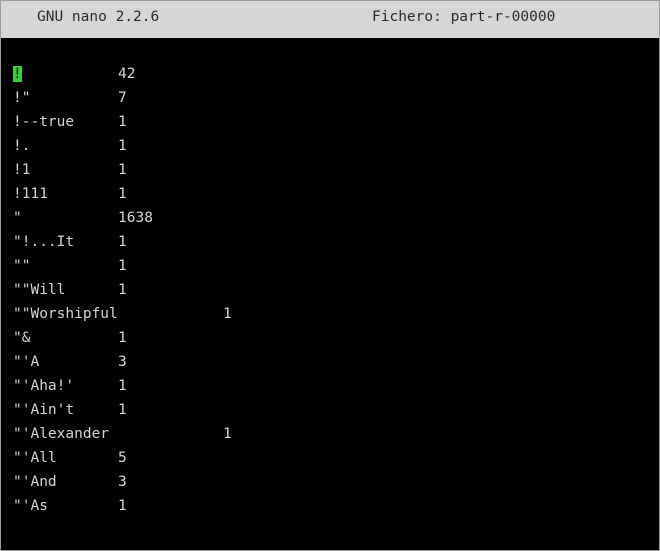  Describe the element at coordinates (22, 146) in the screenshot. I see `line-word: !.` at that location.